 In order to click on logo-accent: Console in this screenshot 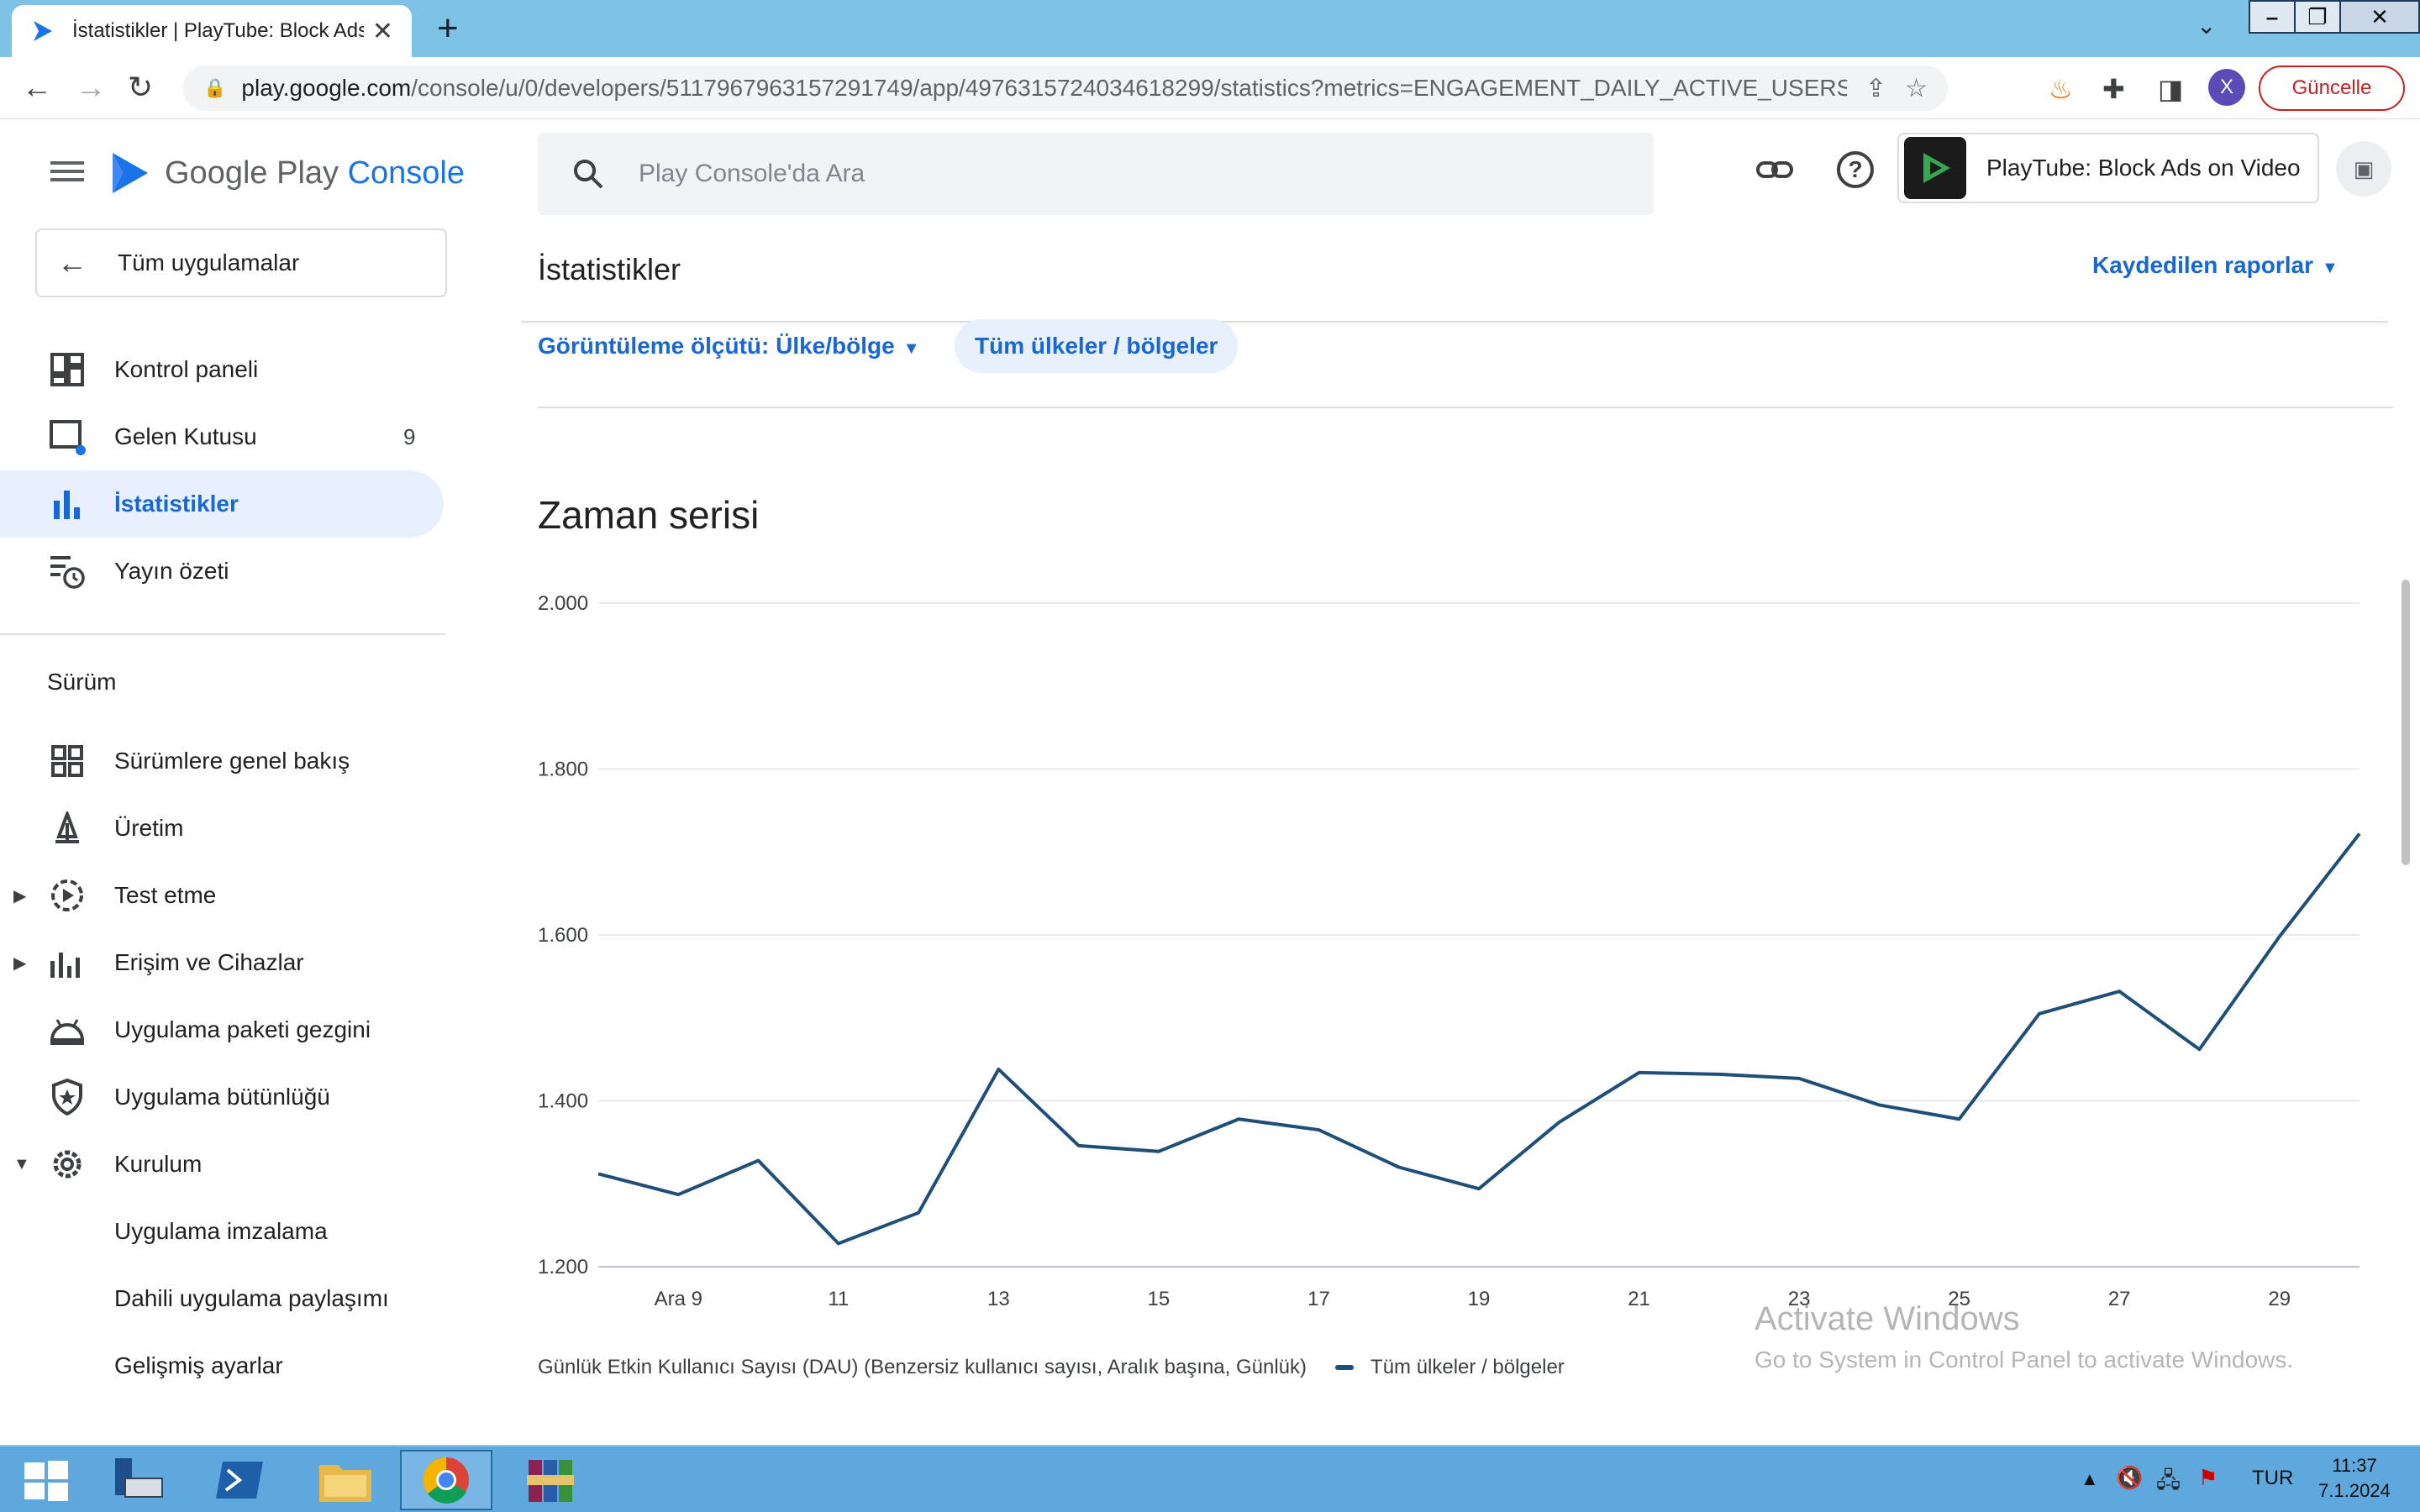, I will do `click(406, 173)`.